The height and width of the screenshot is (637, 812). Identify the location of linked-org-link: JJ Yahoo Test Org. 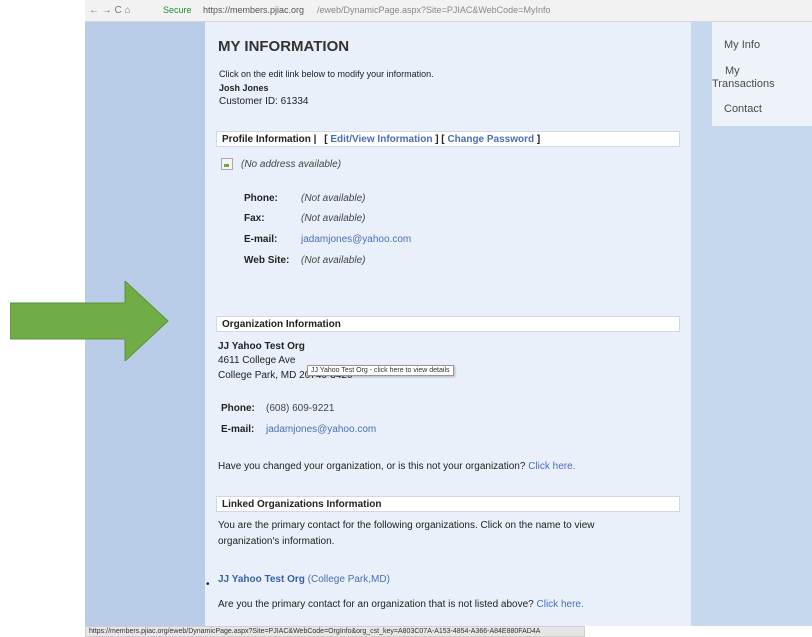
(261, 579).